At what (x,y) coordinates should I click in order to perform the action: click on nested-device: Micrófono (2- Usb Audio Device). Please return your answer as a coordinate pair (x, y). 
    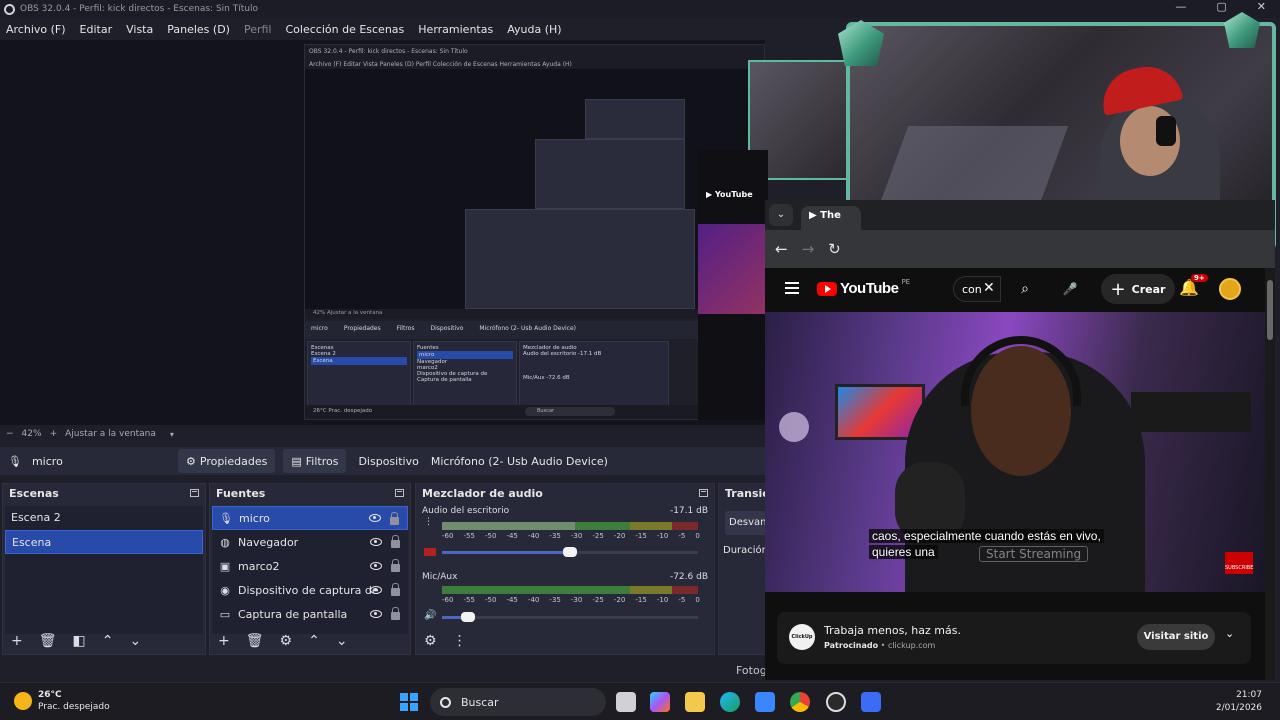
    Looking at the image, I should click on (528, 328).